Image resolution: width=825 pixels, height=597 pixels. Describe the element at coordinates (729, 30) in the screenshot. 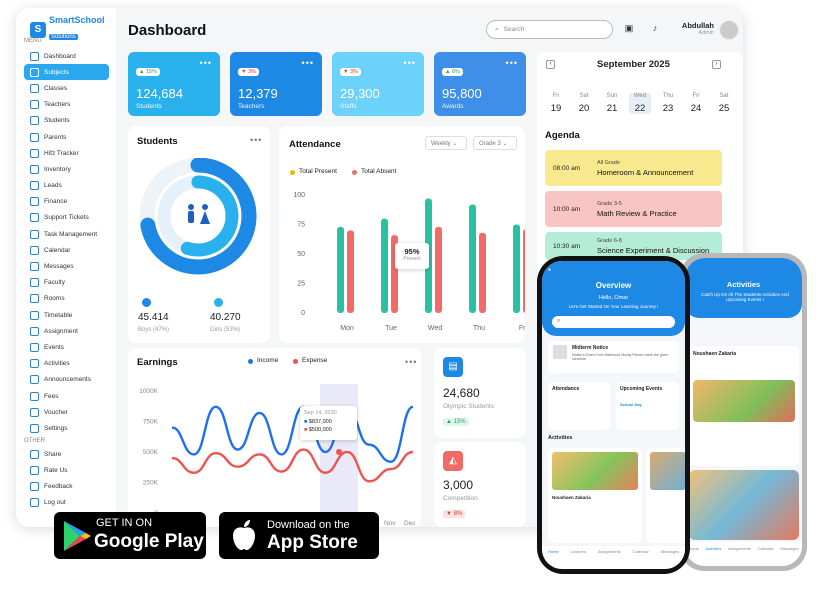

I see `avatar` at that location.